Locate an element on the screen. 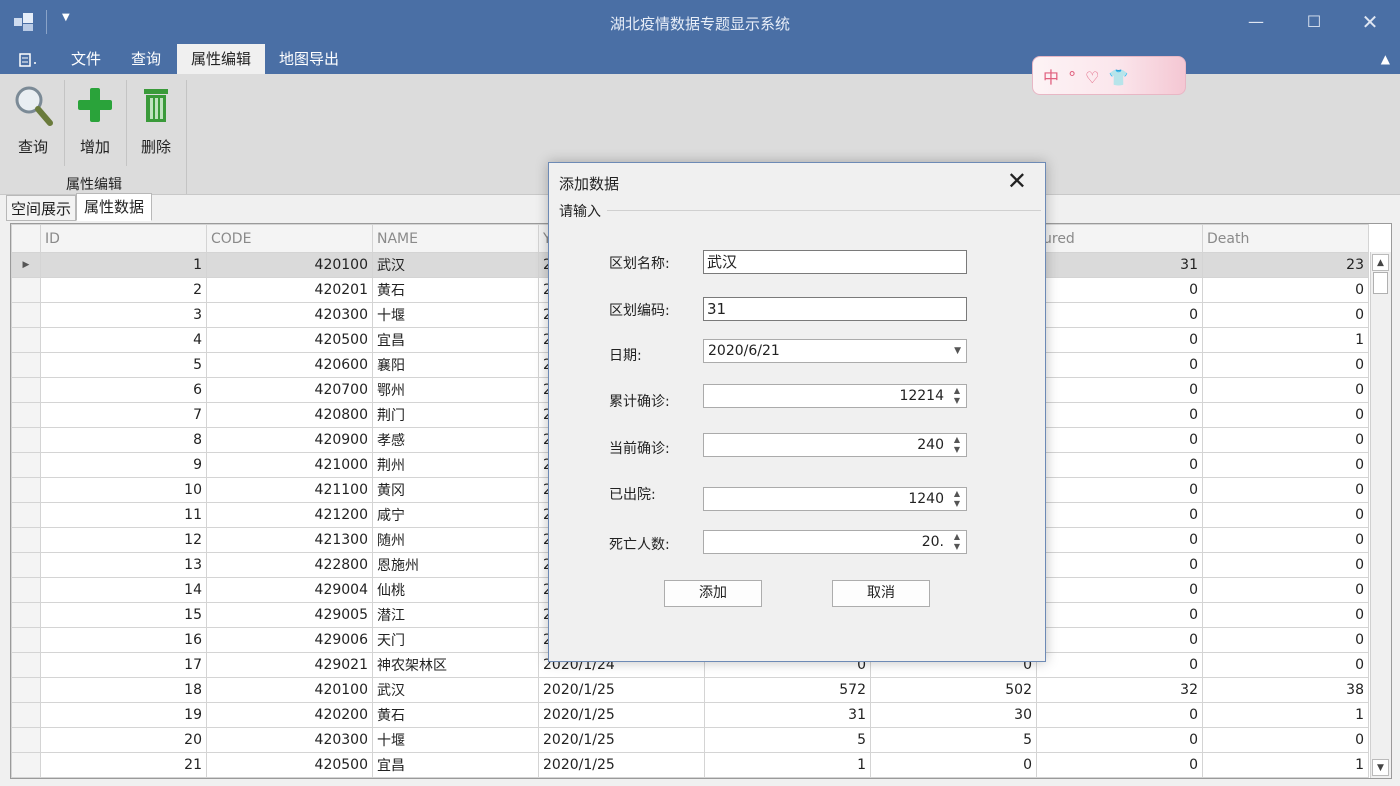 This screenshot has width=1400, height=786. ime-toolbar: 中 ° ♡ 👕 is located at coordinates (1109, 75).